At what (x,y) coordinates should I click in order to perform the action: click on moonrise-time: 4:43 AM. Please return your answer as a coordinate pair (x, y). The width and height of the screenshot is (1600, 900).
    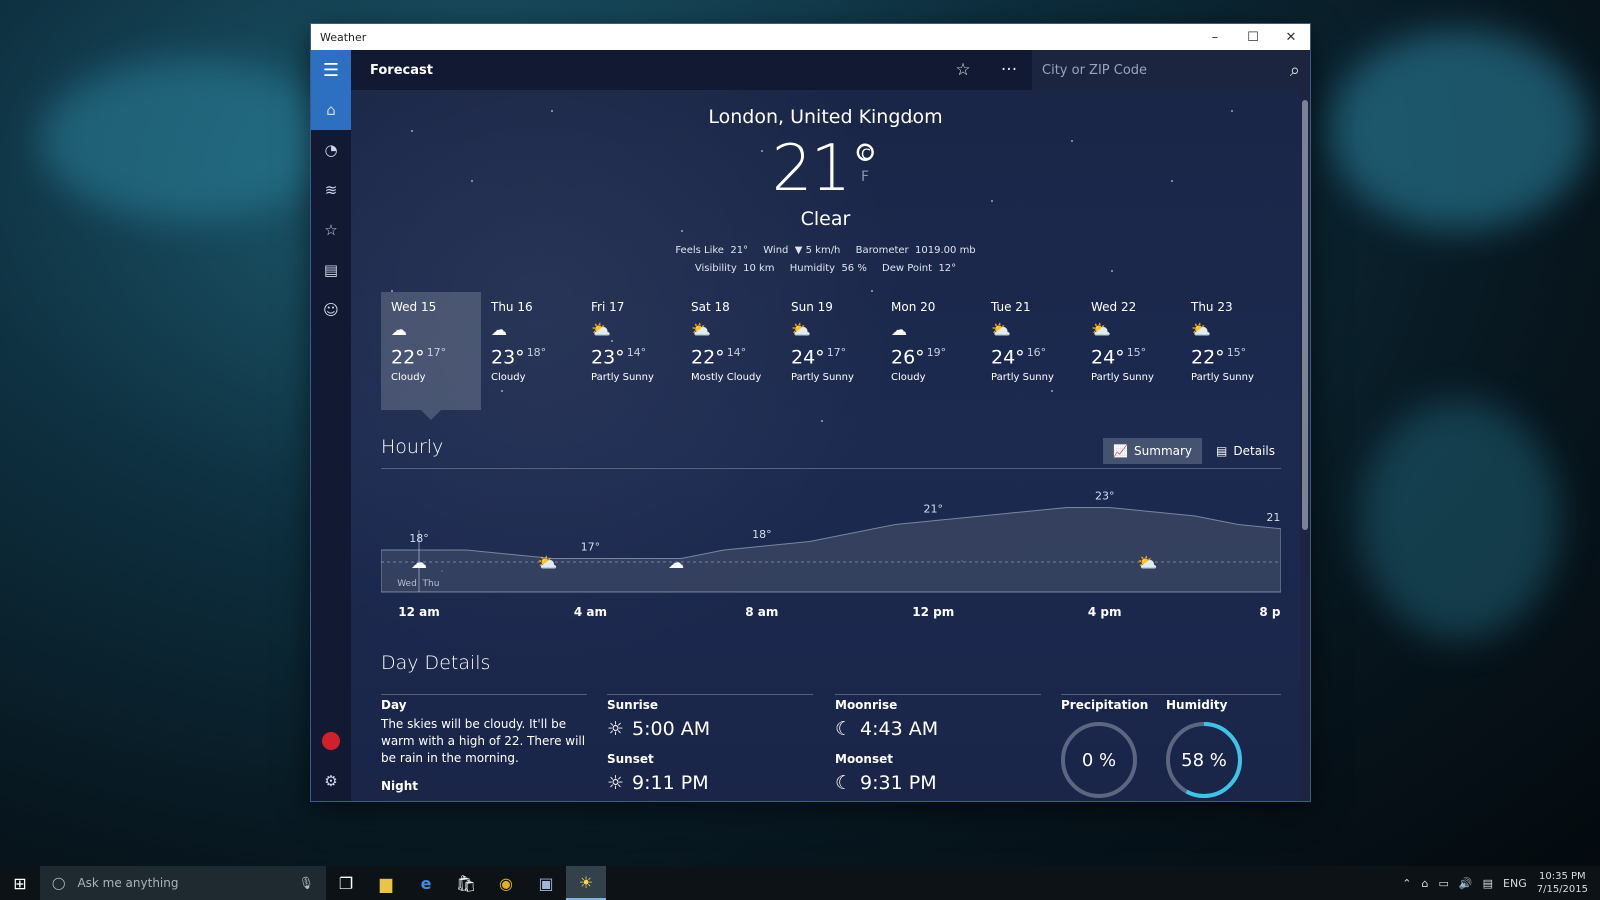
    Looking at the image, I should click on (899, 729).